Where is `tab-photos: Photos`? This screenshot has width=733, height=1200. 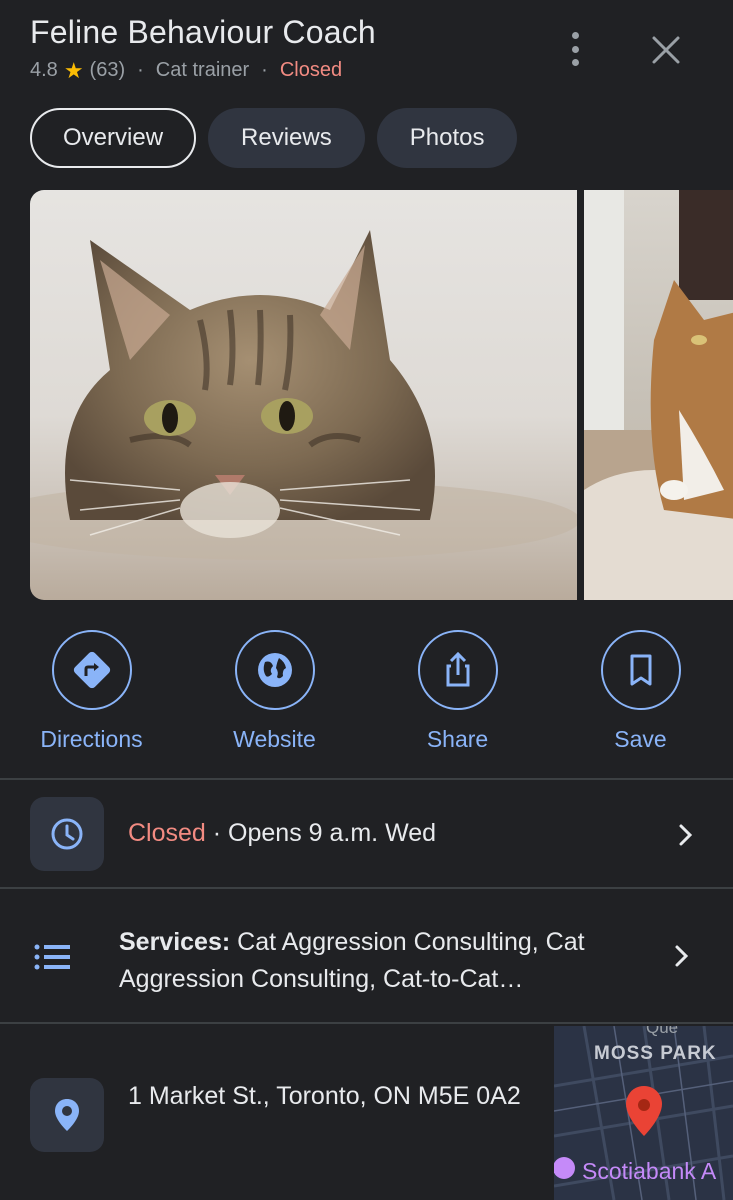
tab-photos: Photos is located at coordinates (447, 138).